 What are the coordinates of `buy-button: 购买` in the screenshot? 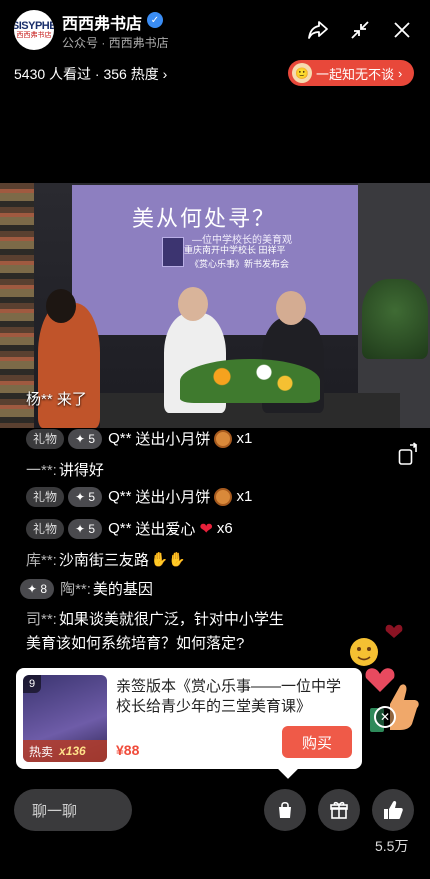 It's located at (317, 742).